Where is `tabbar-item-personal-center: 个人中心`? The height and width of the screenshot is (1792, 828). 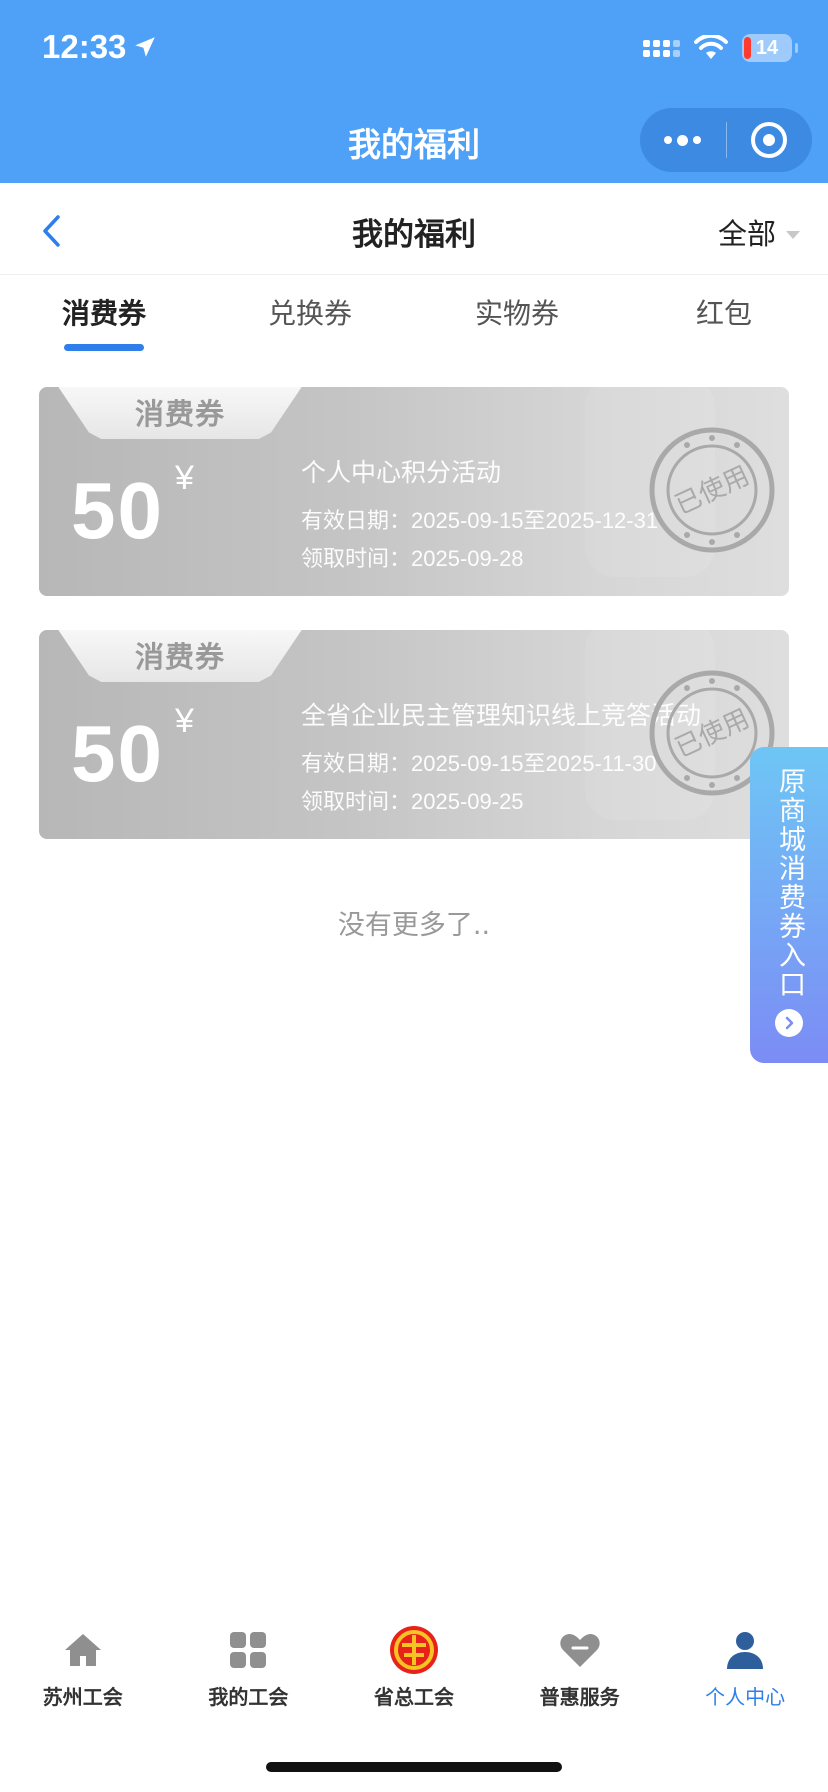
tabbar-item-personal-center: 个人中心 is located at coordinates (745, 1675).